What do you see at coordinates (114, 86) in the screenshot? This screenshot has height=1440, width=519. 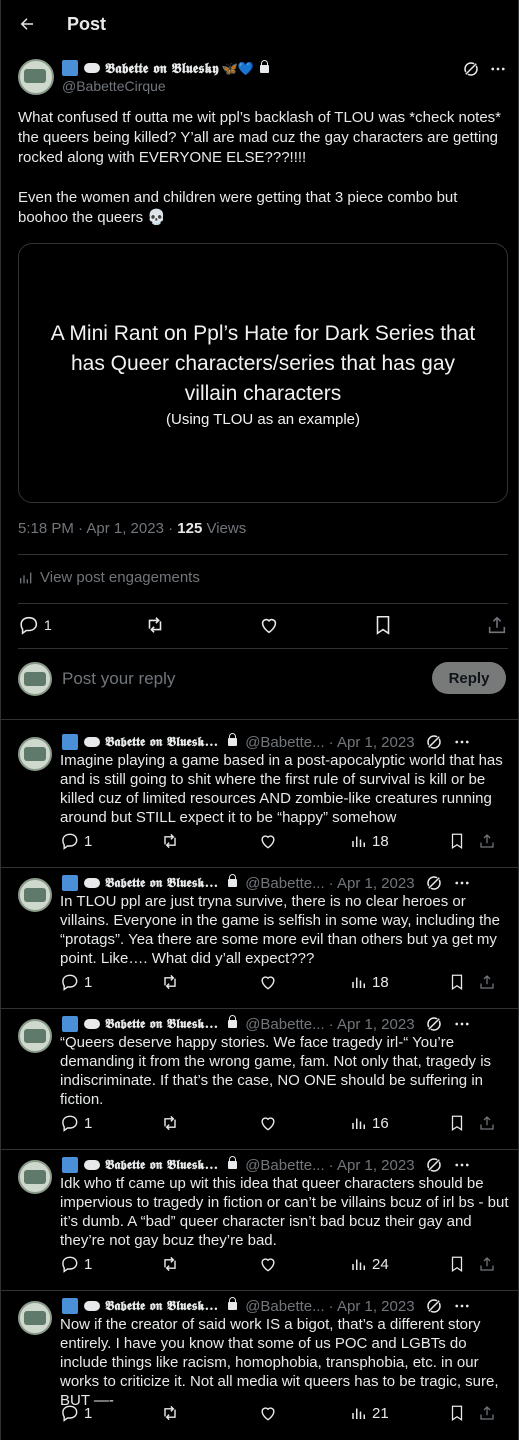 I see `author-handle: @BabetteCirque` at bounding box center [114, 86].